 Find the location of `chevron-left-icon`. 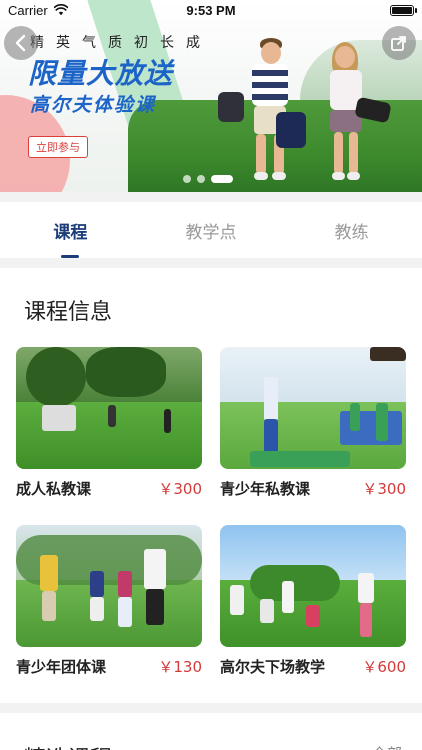

chevron-left-icon is located at coordinates (20, 43).